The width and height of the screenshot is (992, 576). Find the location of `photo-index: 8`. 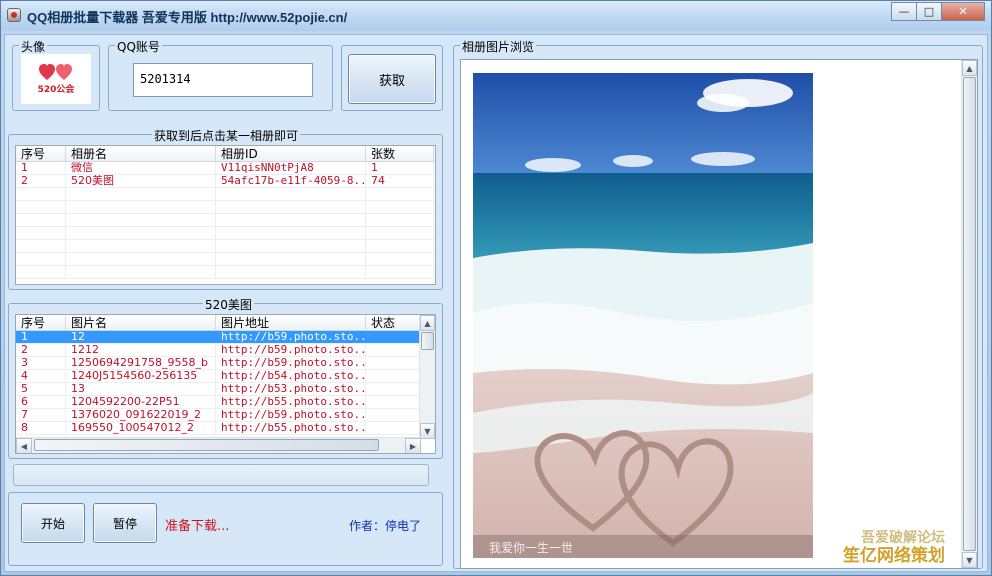

photo-index: 8 is located at coordinates (41, 428).